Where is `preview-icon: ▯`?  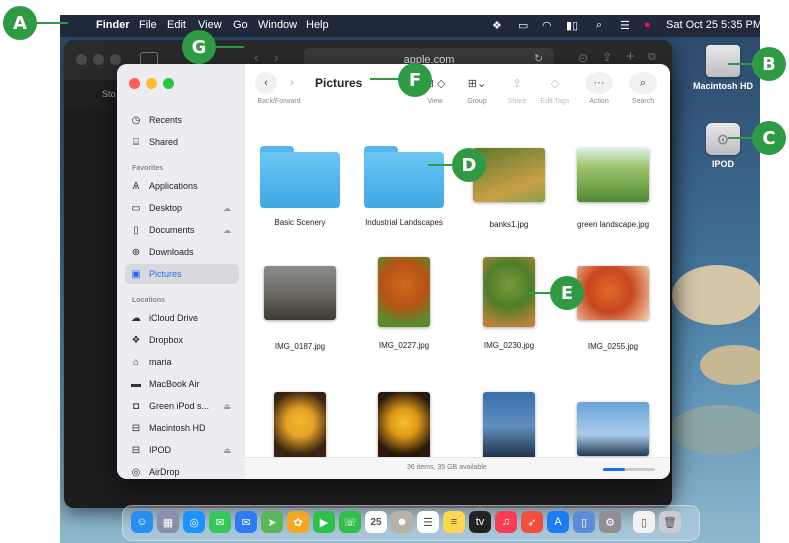
preview-icon: ▯ is located at coordinates (584, 522).